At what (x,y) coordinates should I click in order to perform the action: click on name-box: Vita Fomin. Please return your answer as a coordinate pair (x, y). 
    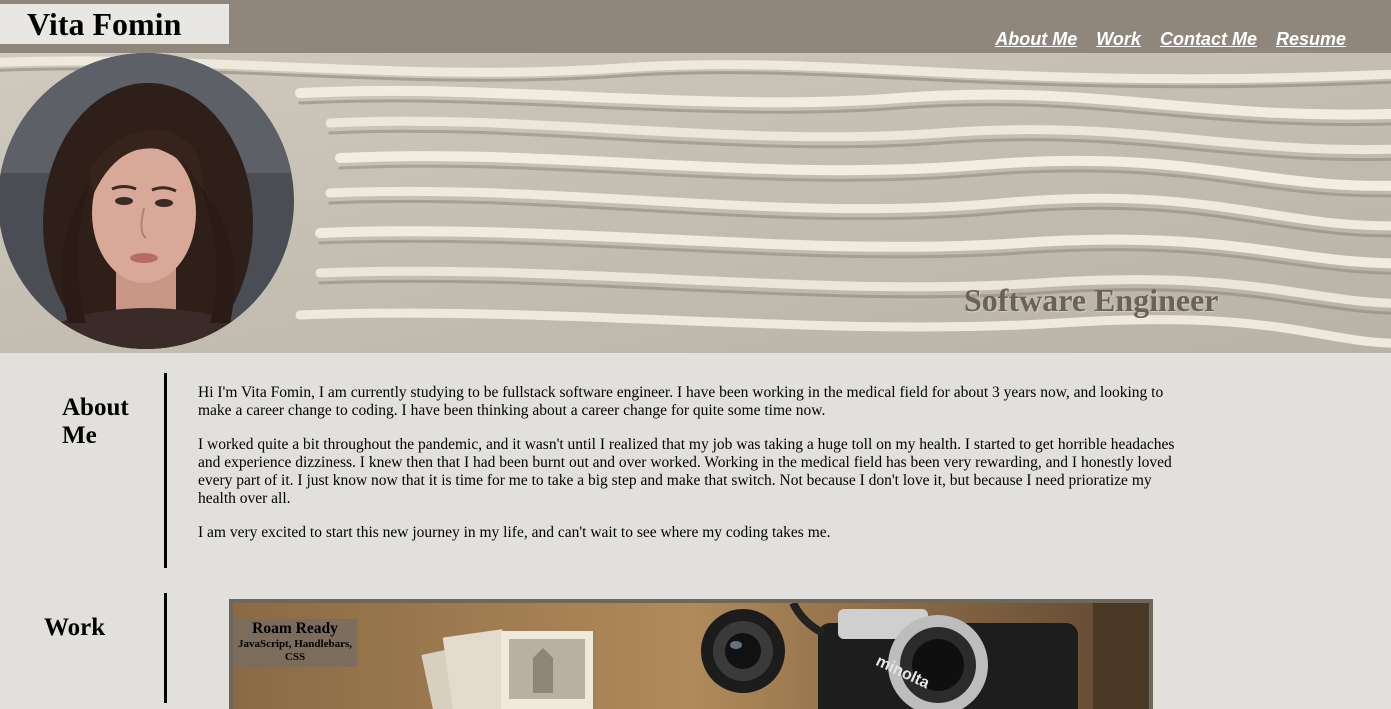
    Looking at the image, I should click on (114, 24).